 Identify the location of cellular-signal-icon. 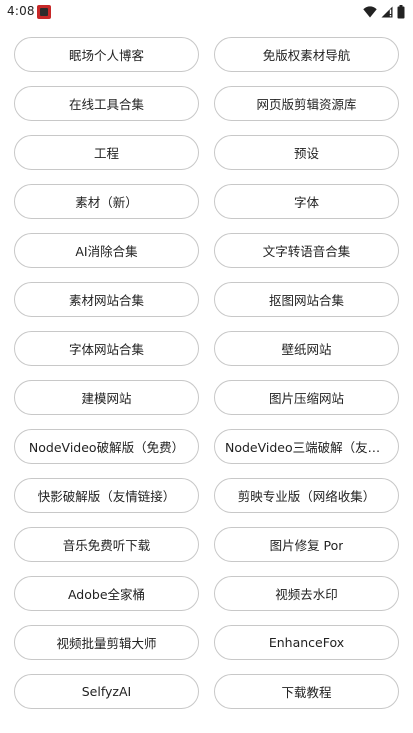
(387, 12).